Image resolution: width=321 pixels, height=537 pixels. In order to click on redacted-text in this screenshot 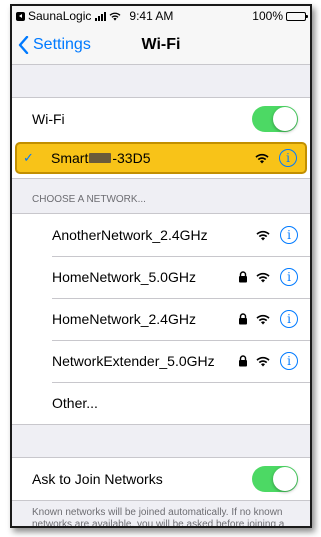, I will do `click(100, 158)`.